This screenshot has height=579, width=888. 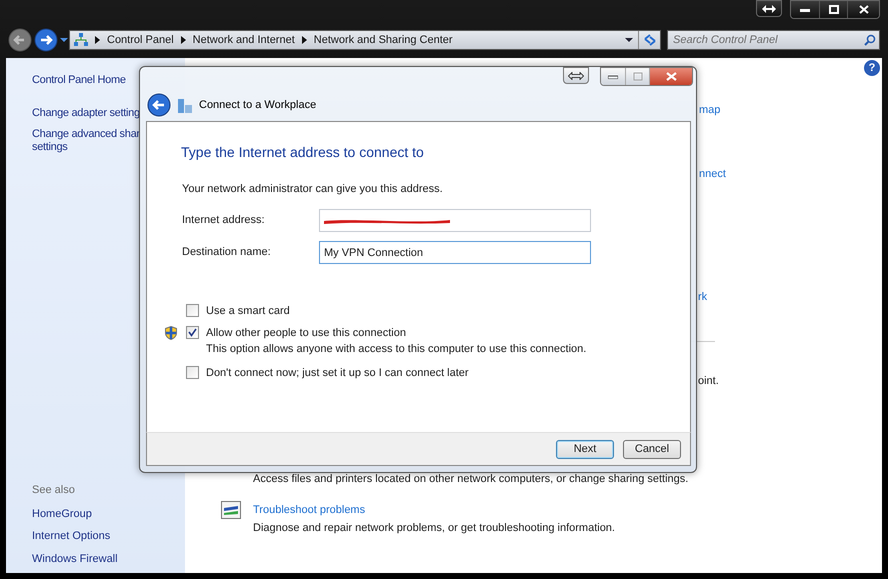 What do you see at coordinates (709, 110) in the screenshot?
I see `link: map` at bounding box center [709, 110].